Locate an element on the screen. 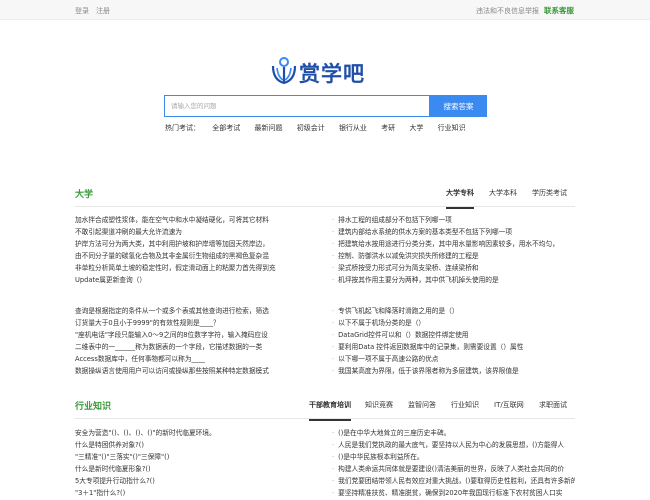 The width and height of the screenshot is (650, 500). list-item: 梁式桥按受力形式可分为简支梁桥、连续梁桥和 is located at coordinates (453, 268).